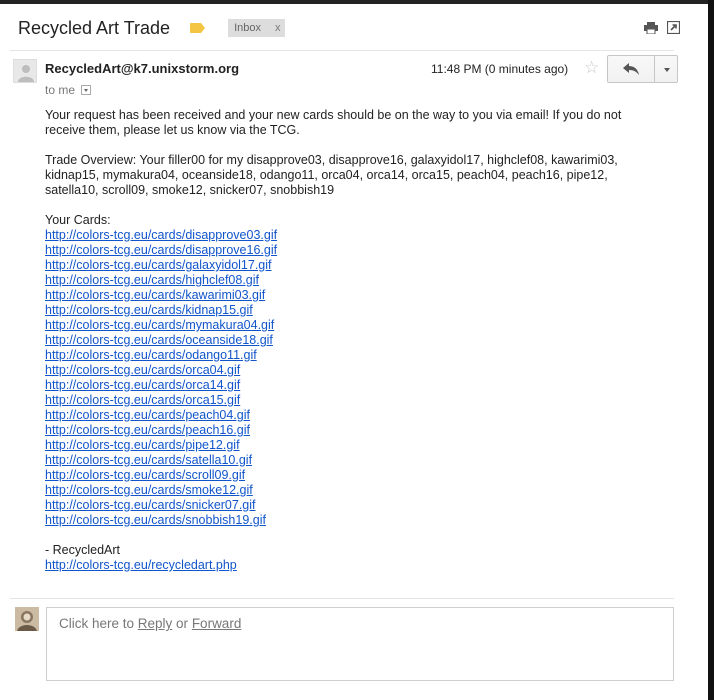 The width and height of the screenshot is (714, 700). I want to click on reply-button, so click(631, 69).